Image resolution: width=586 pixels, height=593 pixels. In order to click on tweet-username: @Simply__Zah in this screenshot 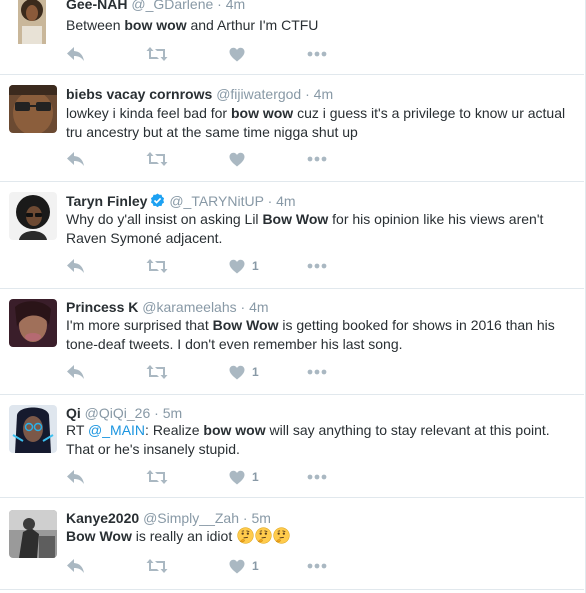, I will do `click(191, 518)`.